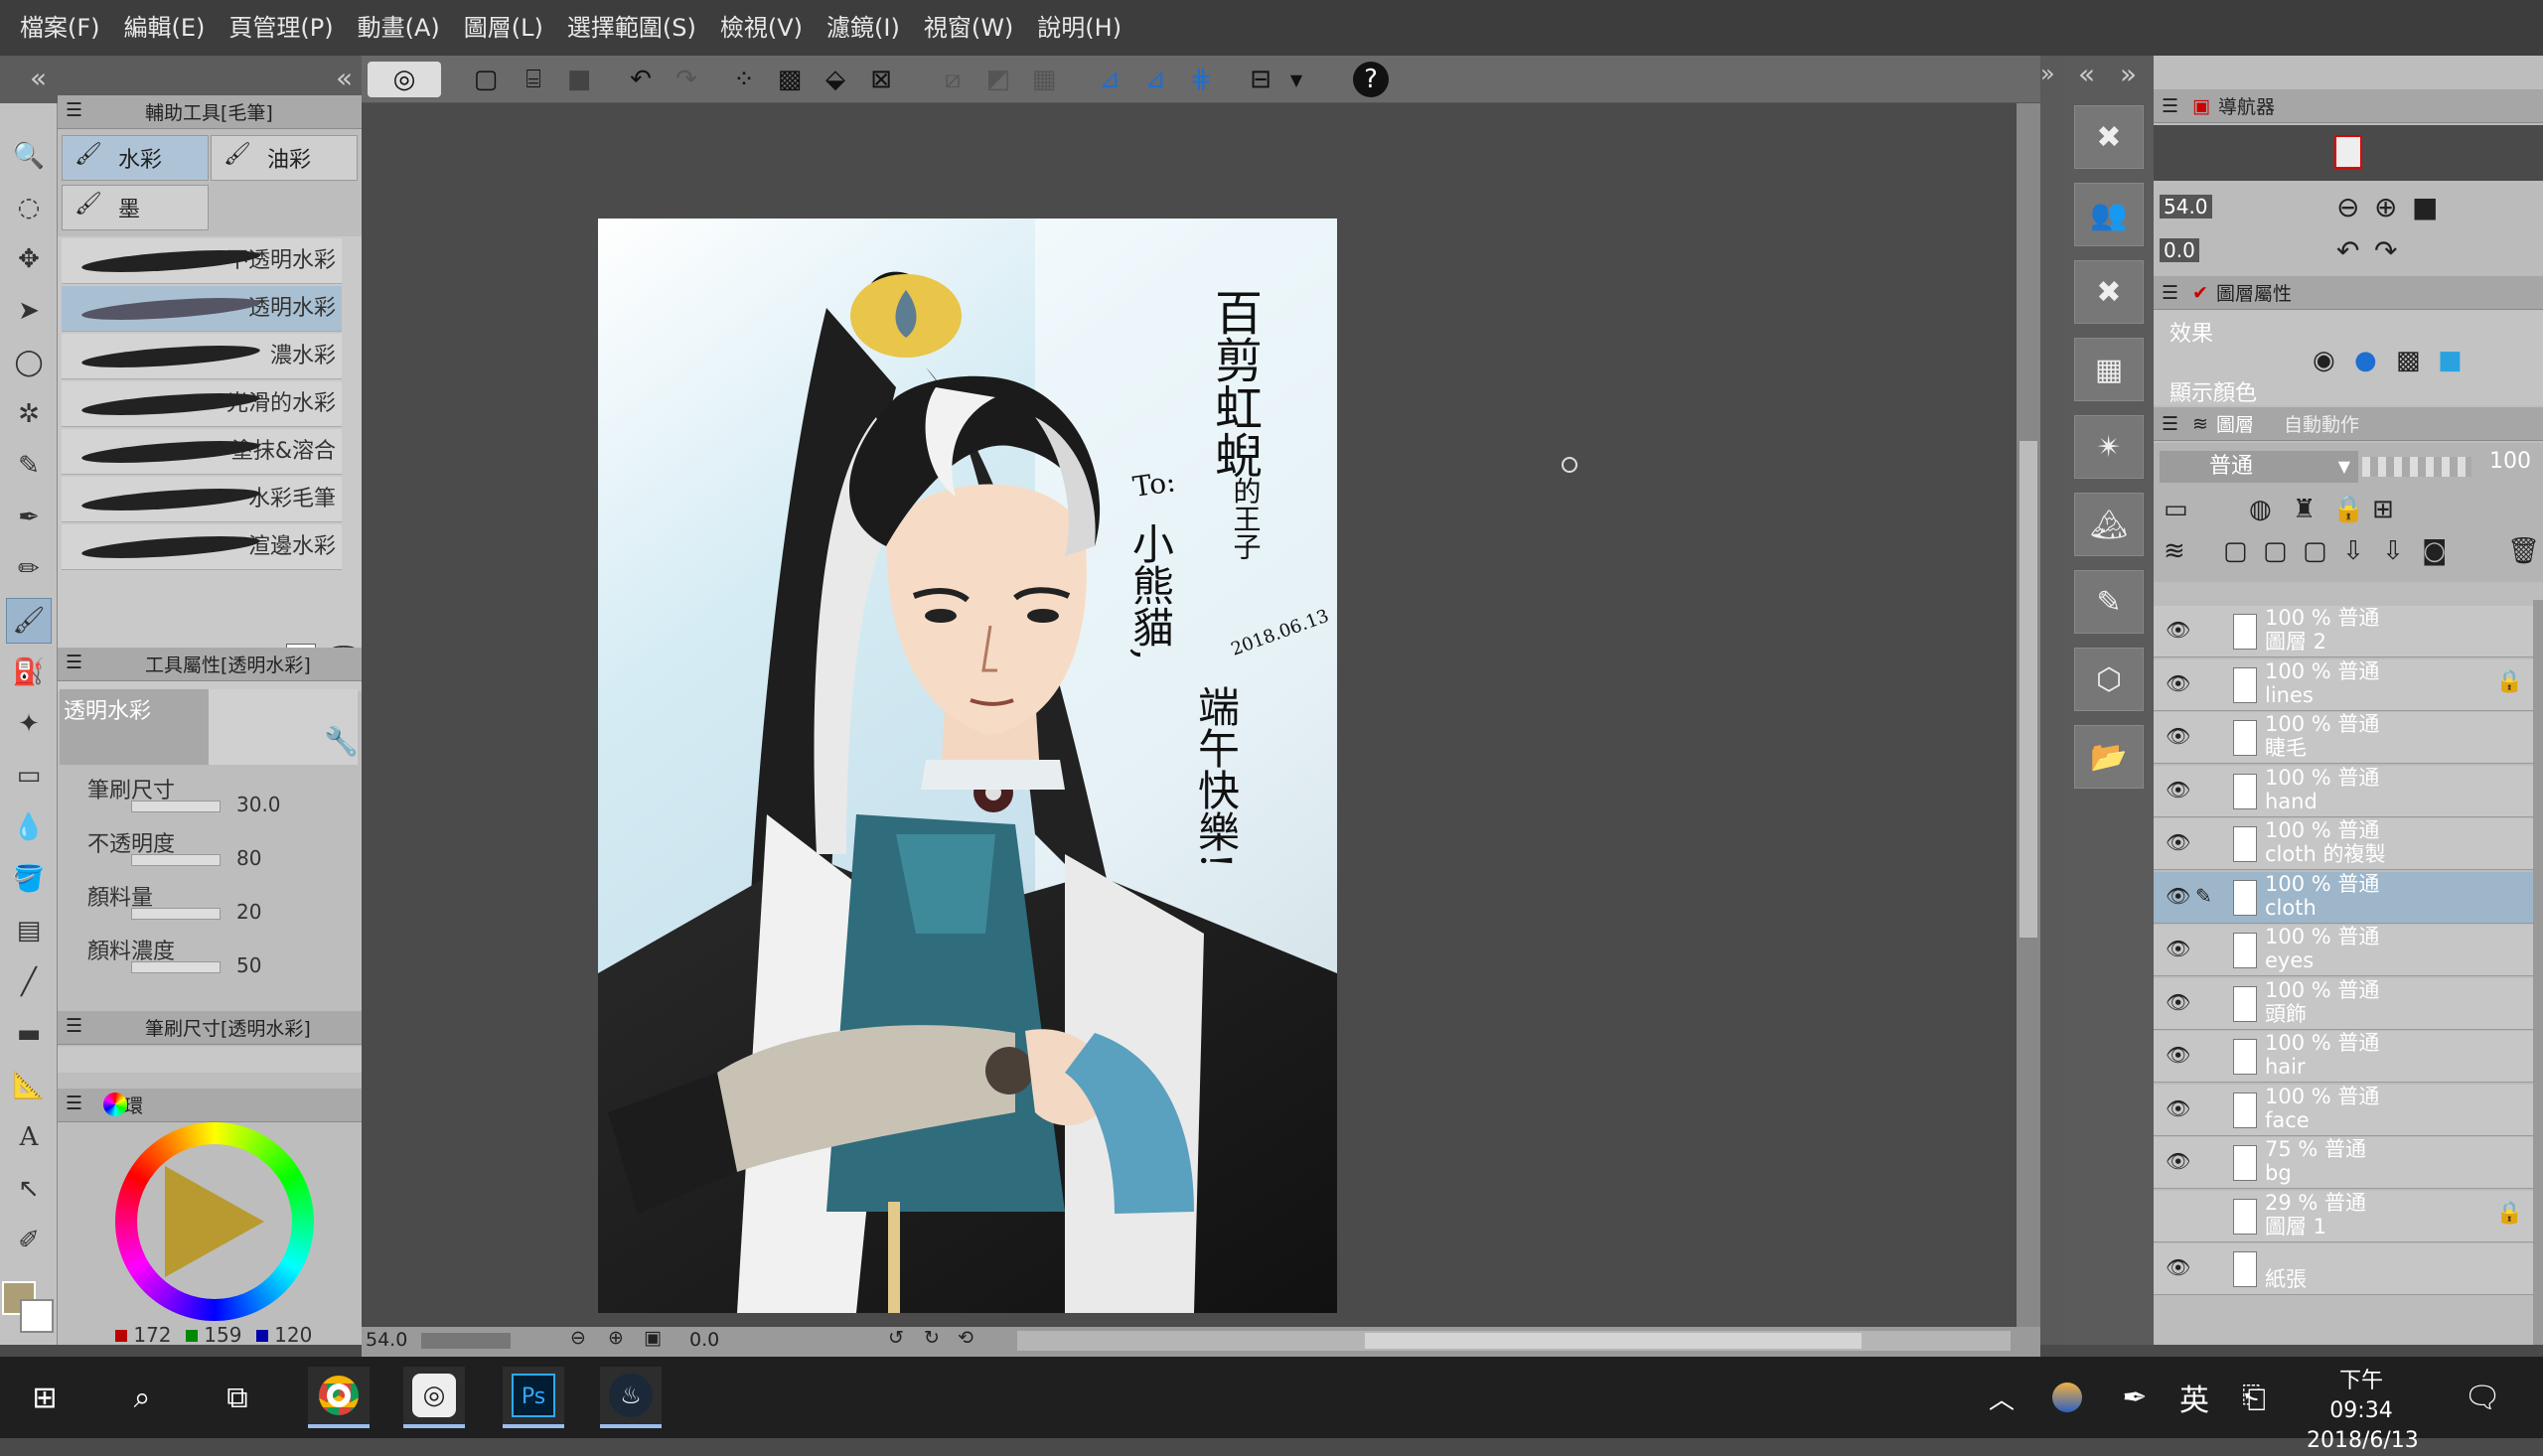 Image resolution: width=2543 pixels, height=1456 pixels. I want to click on tab-oil: 🖌 油彩, so click(284, 158).